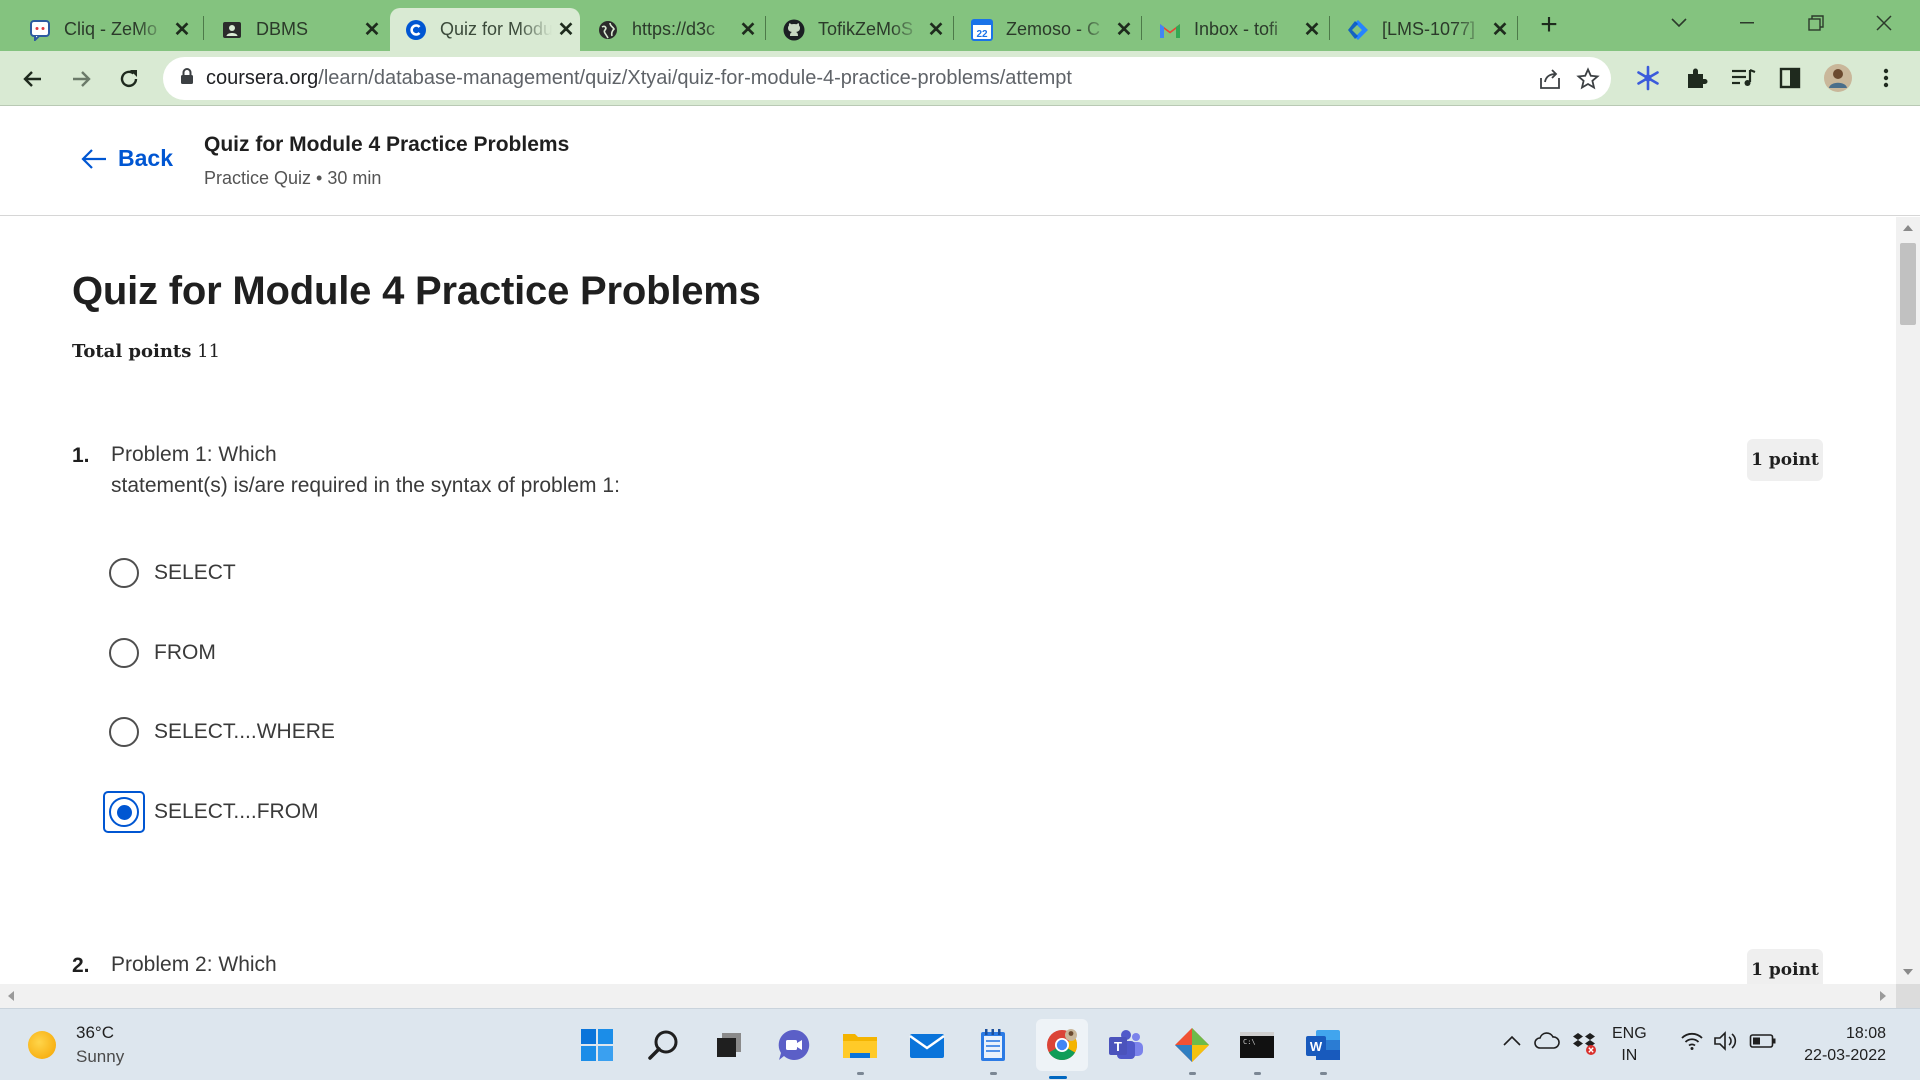 This screenshot has height=1080, width=1920. Describe the element at coordinates (1512, 1041) in the screenshot. I see `show-hidden-icons-button` at that location.